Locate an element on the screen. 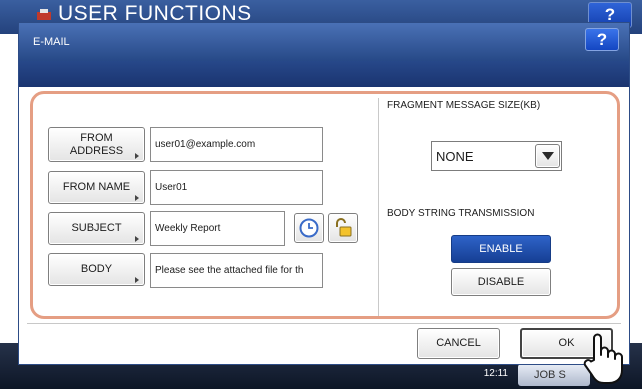  body-button: BODY is located at coordinates (96, 269).